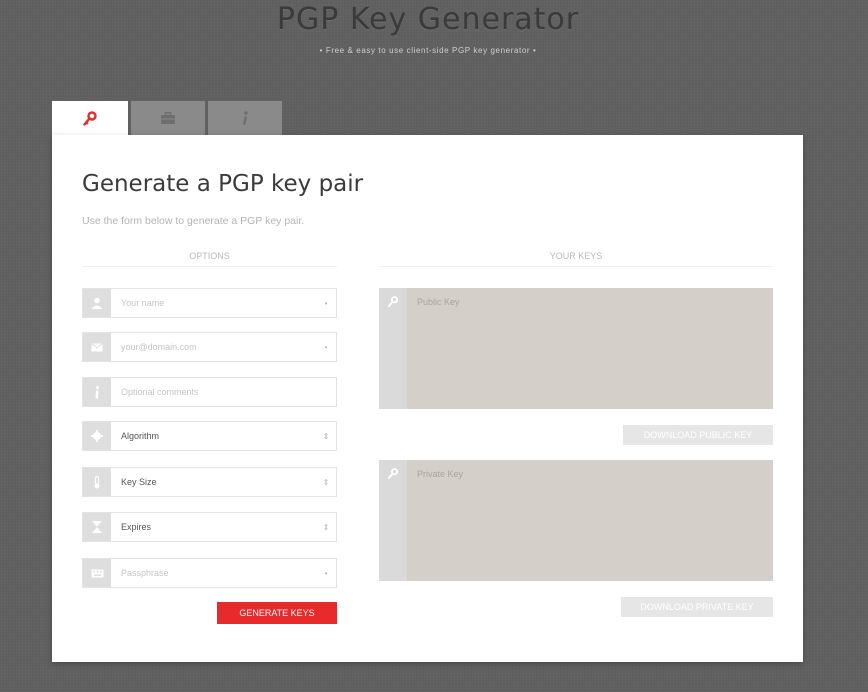 Image resolution: width=868 pixels, height=692 pixels. What do you see at coordinates (223, 392) in the screenshot?
I see `comments-input: Optional comments` at bounding box center [223, 392].